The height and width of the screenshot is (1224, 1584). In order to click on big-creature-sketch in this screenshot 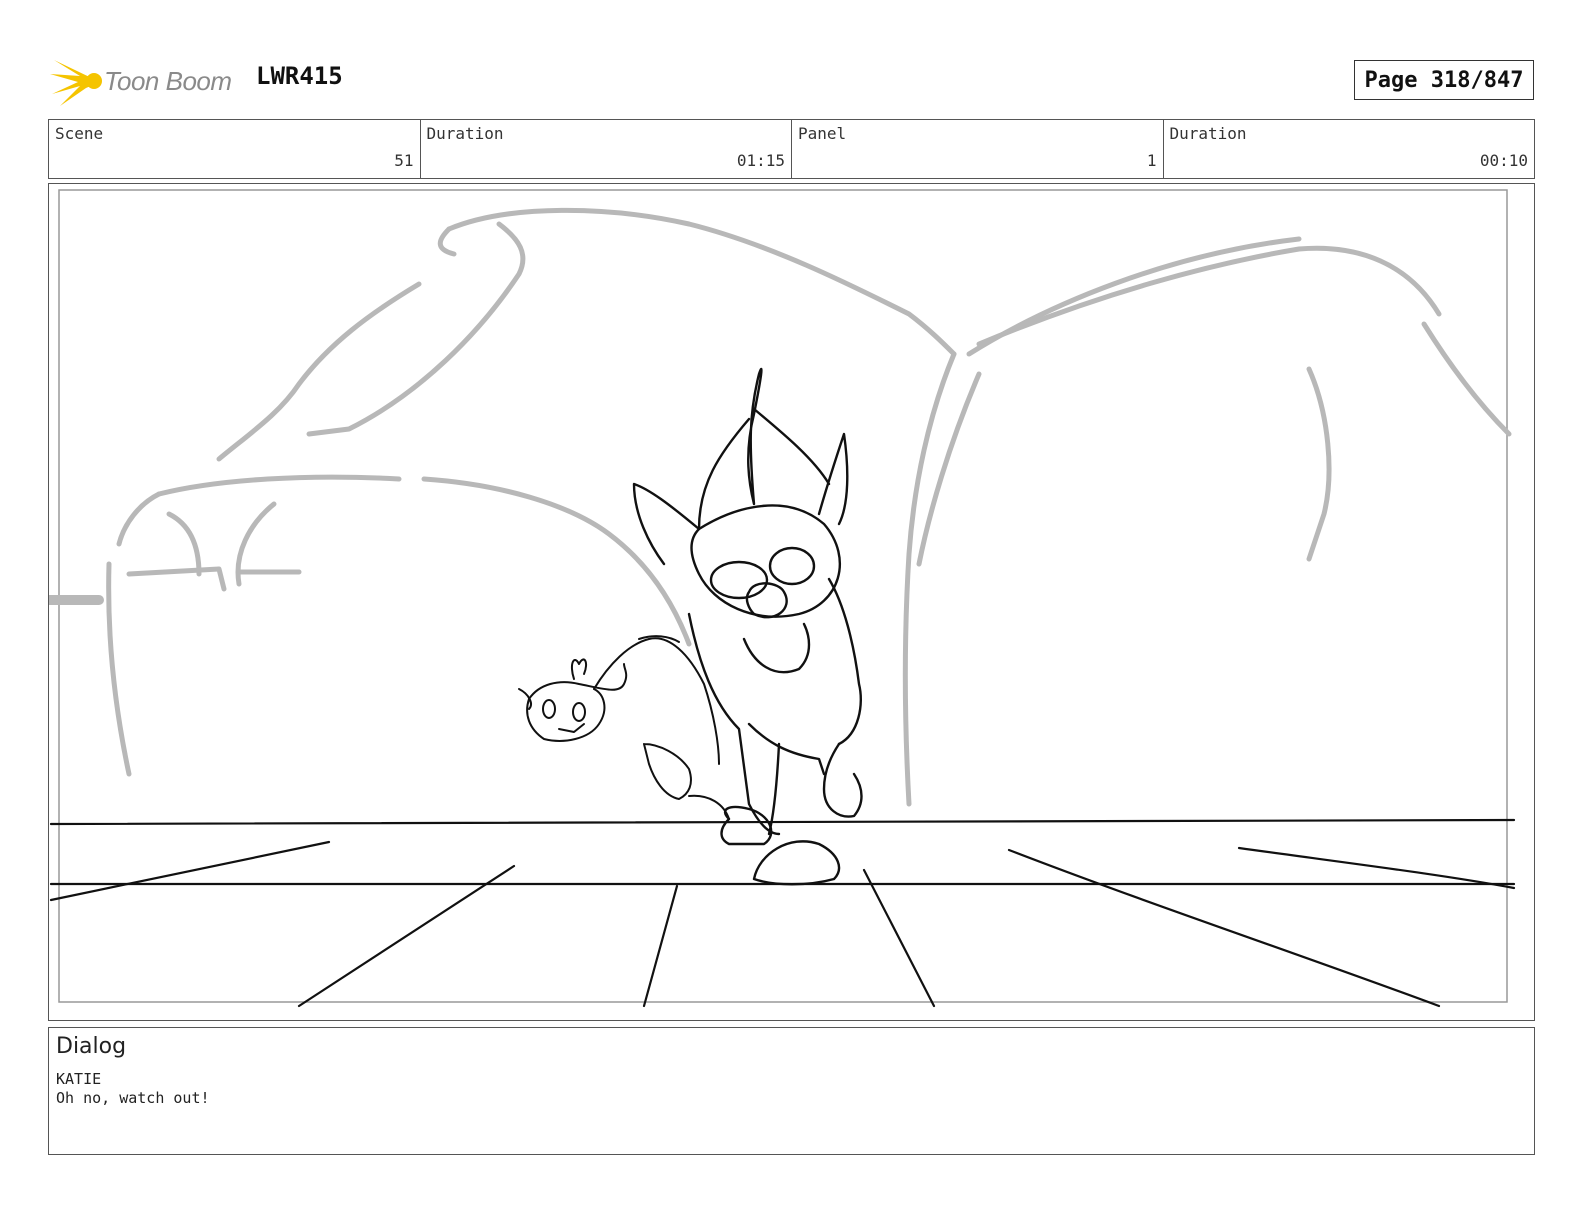, I will do `click(747, 626)`.